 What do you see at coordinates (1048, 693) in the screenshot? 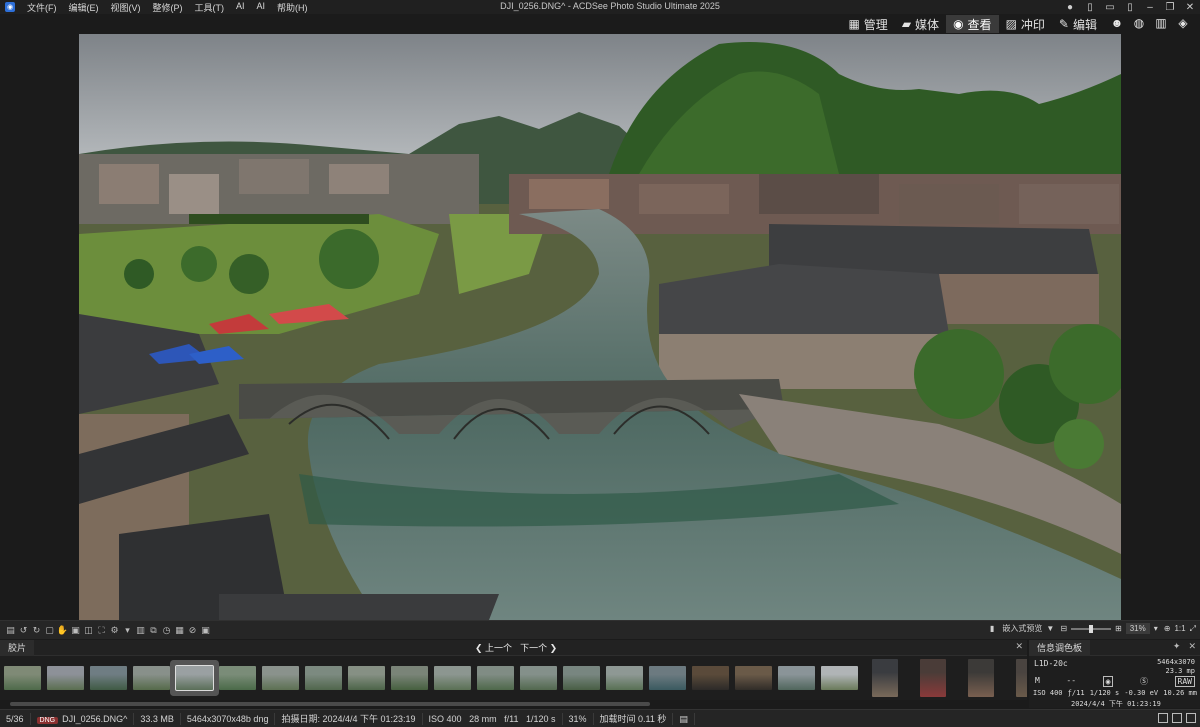
I see `iso-value: ISO 400` at bounding box center [1048, 693].